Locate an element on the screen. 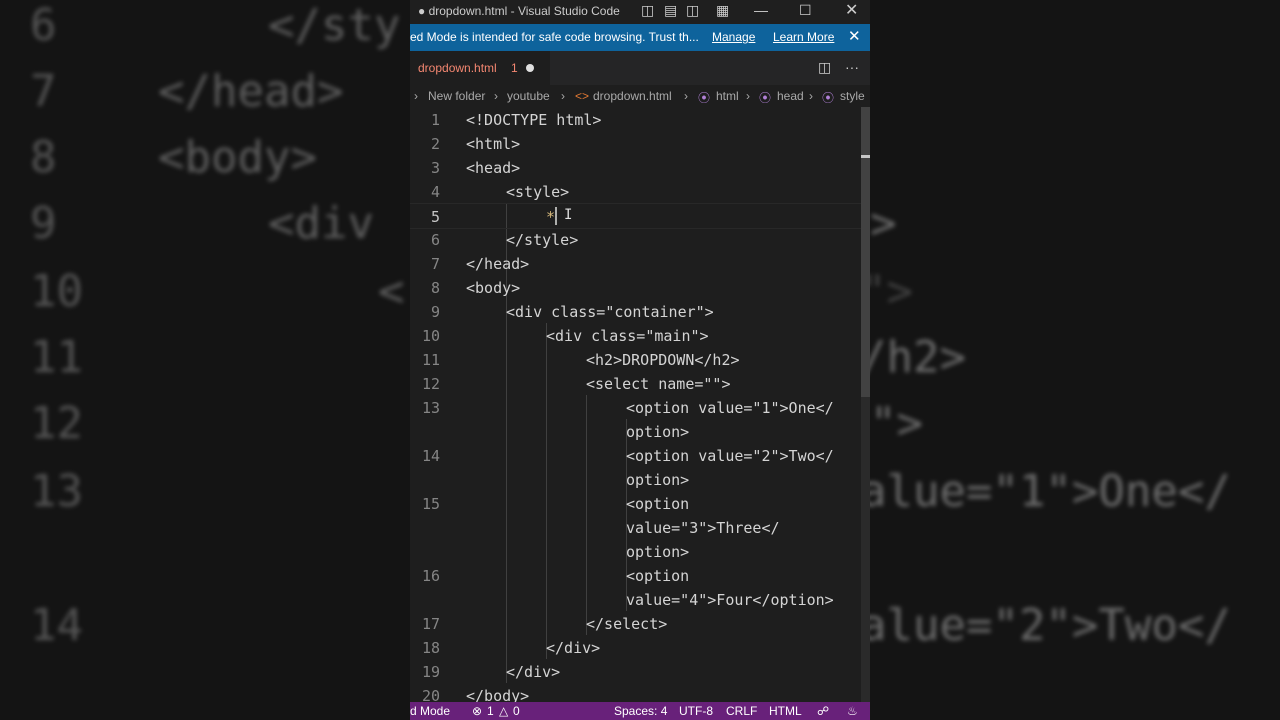 Image resolution: width=1280 pixels, height=720 pixels. line-number: 10 is located at coordinates (430, 336).